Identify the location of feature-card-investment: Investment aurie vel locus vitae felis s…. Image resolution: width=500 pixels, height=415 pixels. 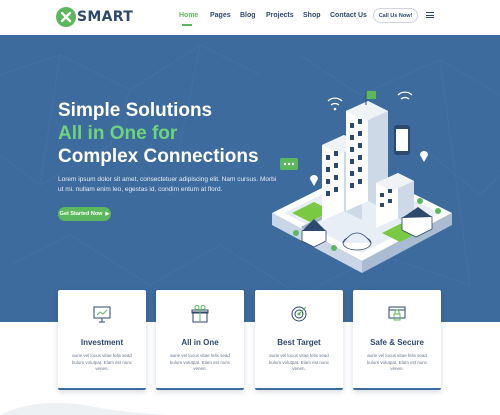
(102, 340).